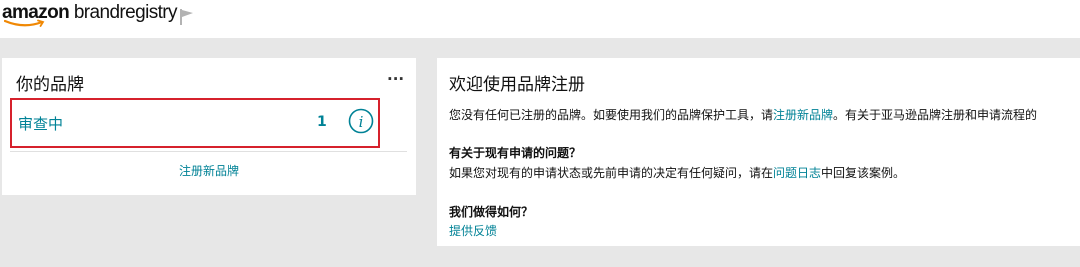 Image resolution: width=1080 pixels, height=267 pixels. What do you see at coordinates (24, 23) in the screenshot?
I see `amazon-smile-icon` at bounding box center [24, 23].